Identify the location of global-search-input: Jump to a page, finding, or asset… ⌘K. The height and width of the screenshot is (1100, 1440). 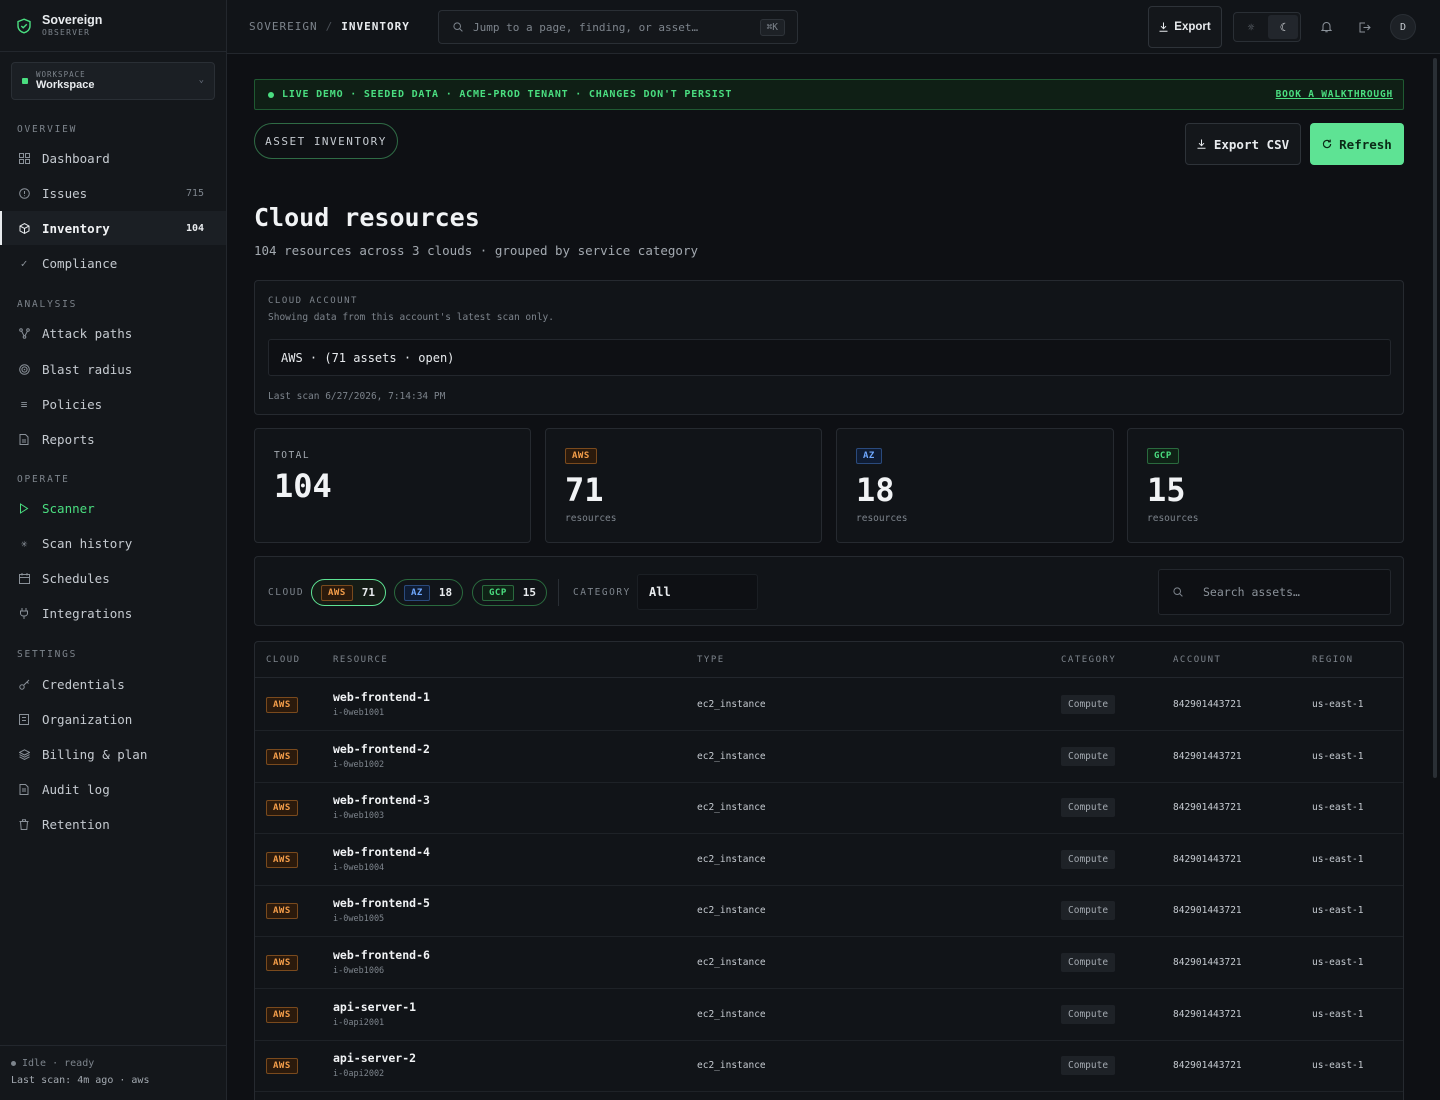
(618, 27).